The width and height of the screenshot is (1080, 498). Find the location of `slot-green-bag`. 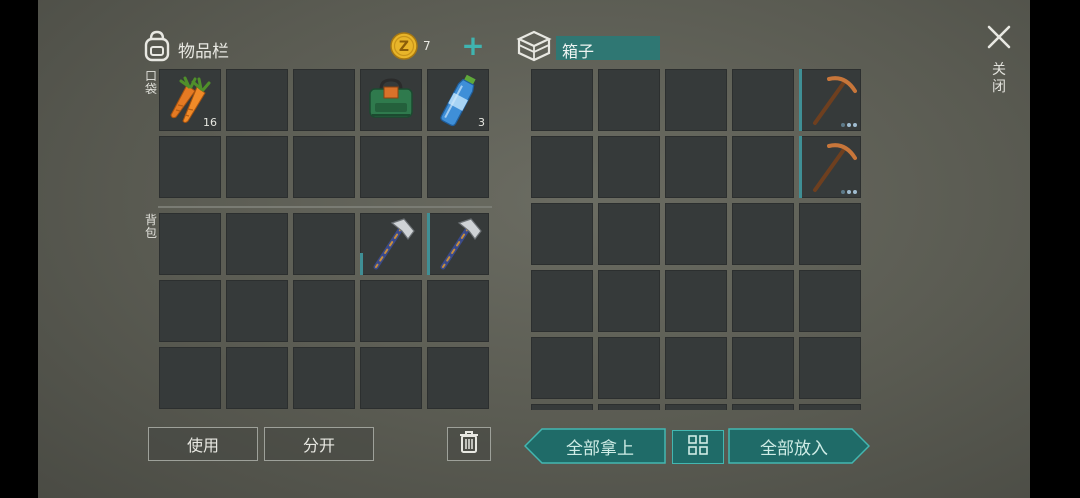

slot-green-bag is located at coordinates (391, 100).